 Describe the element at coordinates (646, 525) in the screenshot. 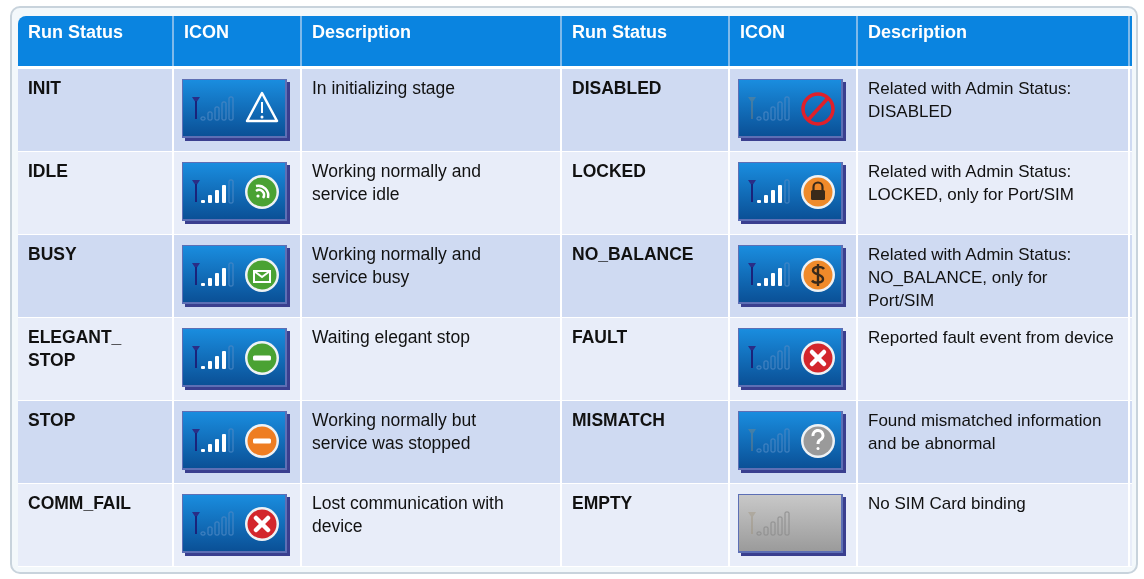

I see `status-cell: EMPTY` at that location.